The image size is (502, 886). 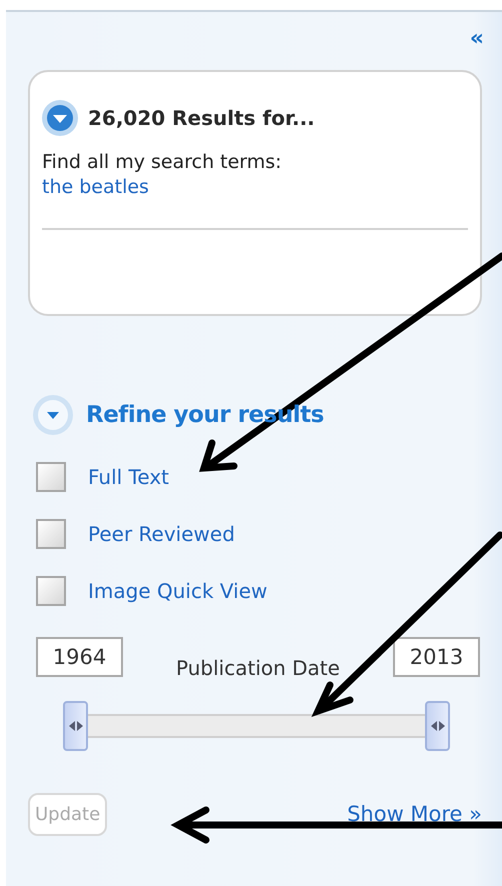 I want to click on start-year-field: 1964, so click(x=79, y=657).